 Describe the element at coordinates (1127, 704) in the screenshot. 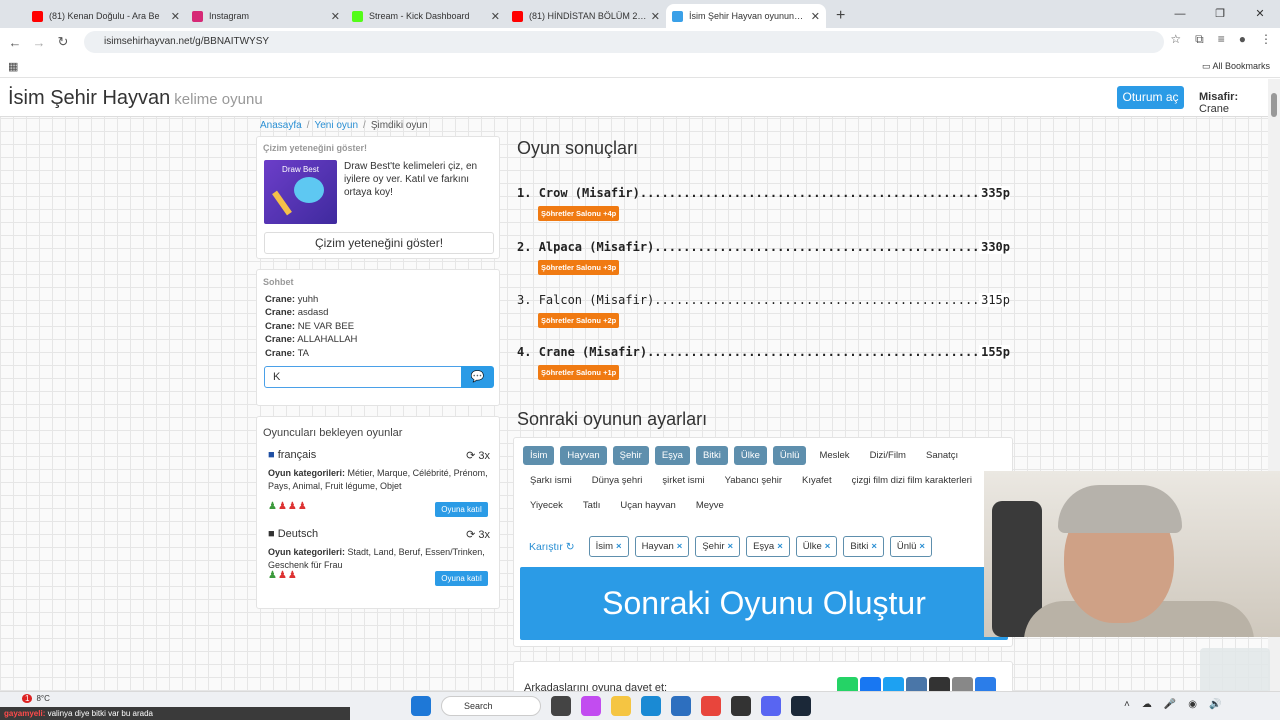

I see `chevron-up-icon: ˄` at that location.